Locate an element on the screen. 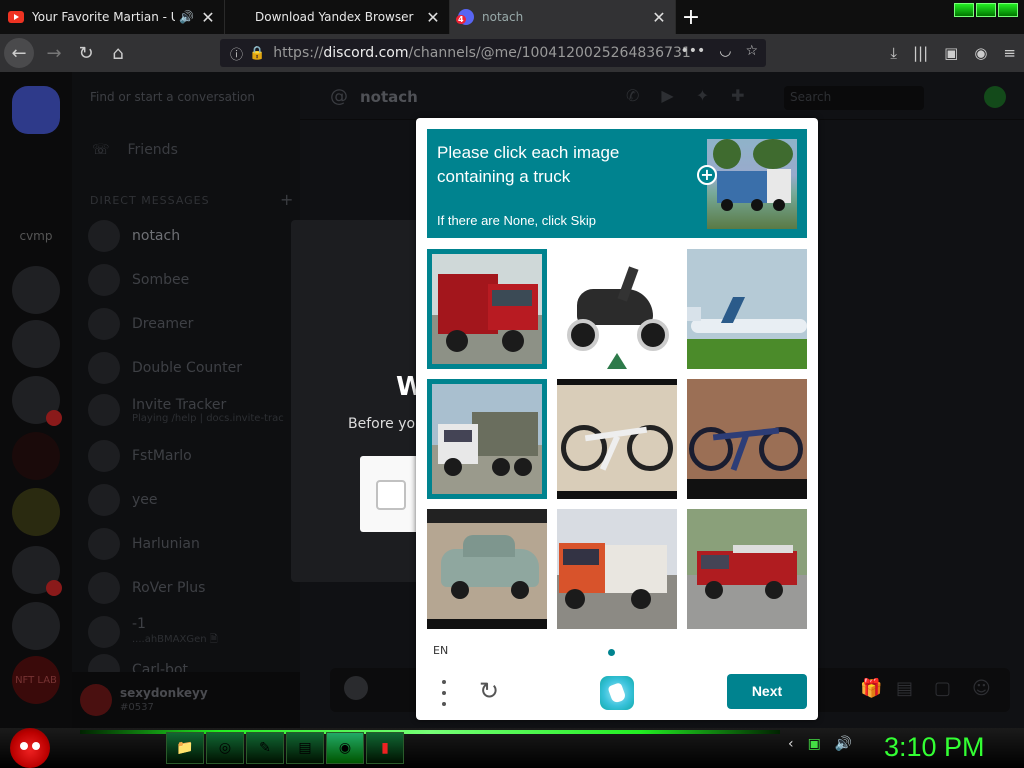 The height and width of the screenshot is (768, 1024). tab-yandex: Download Yandex Browser ✕ is located at coordinates (337, 17).